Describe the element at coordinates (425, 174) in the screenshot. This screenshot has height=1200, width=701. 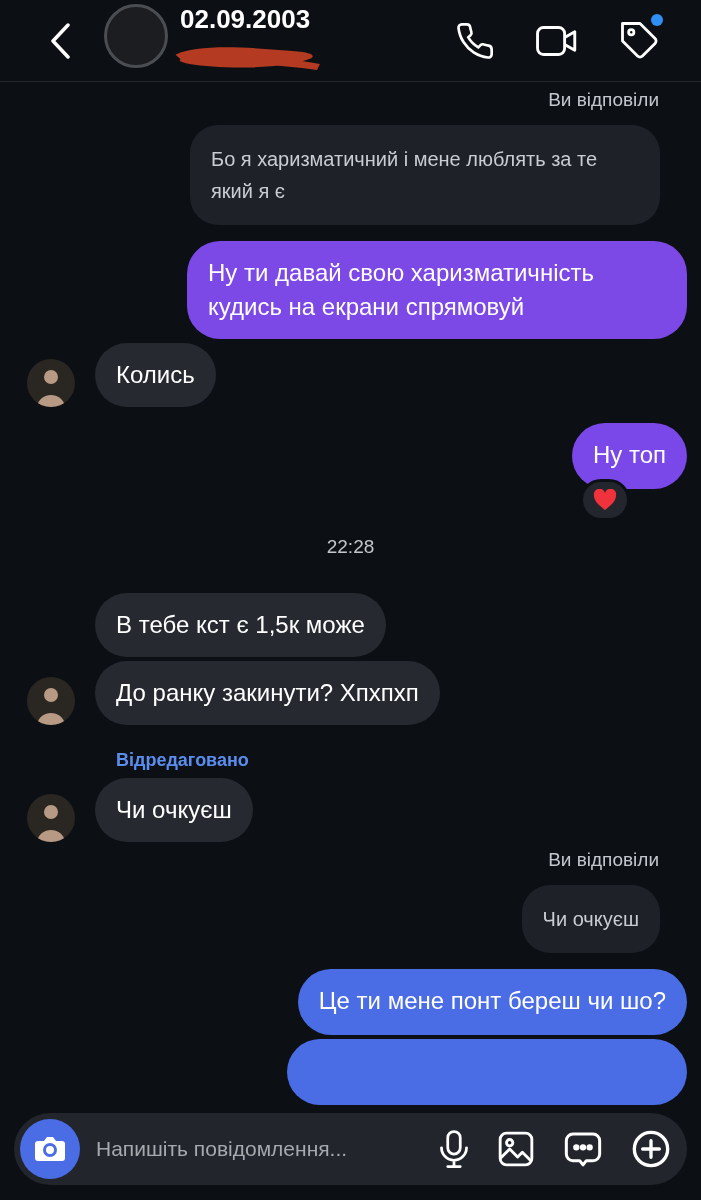
I see `quoted-message: Бо я харизматичний і мене люблять за те який я є` at that location.